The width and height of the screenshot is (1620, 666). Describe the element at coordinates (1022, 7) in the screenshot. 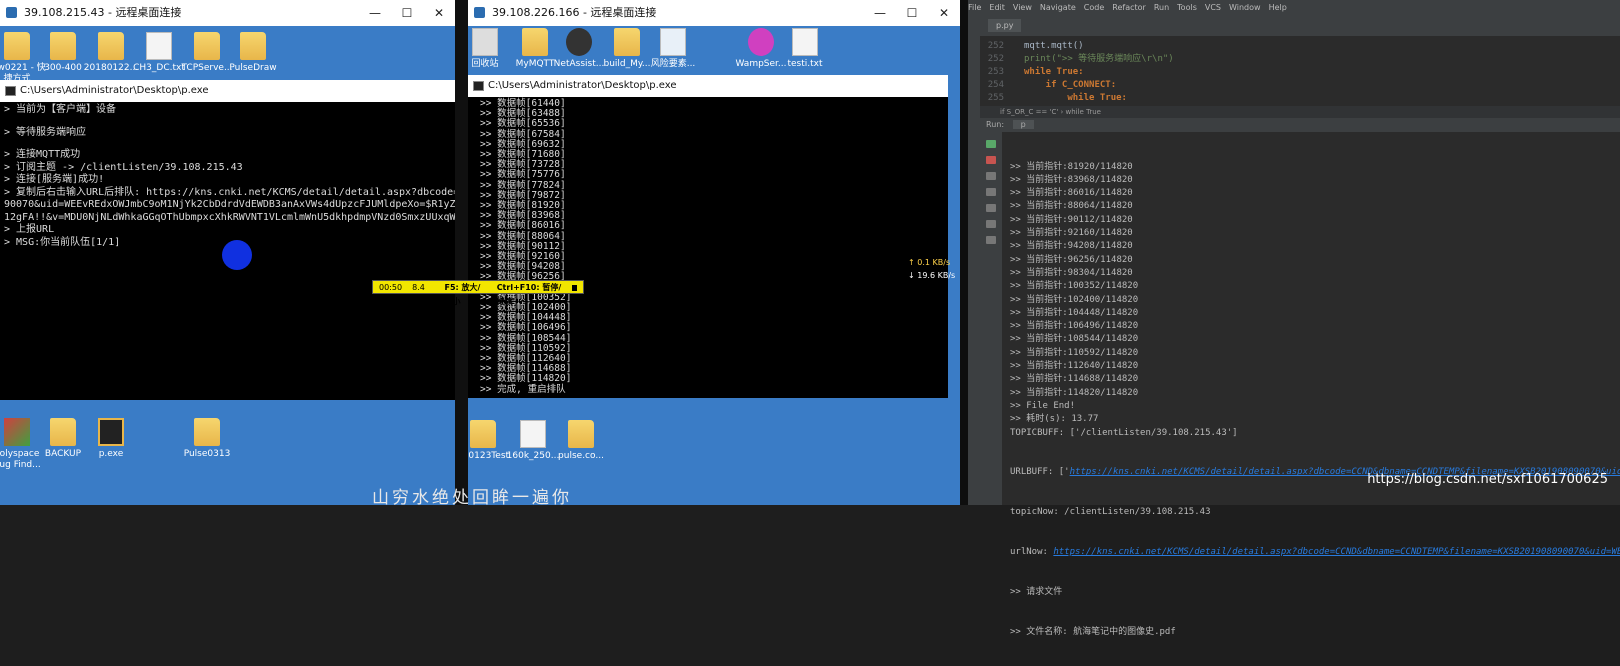

I see `menu-item-view: View` at that location.